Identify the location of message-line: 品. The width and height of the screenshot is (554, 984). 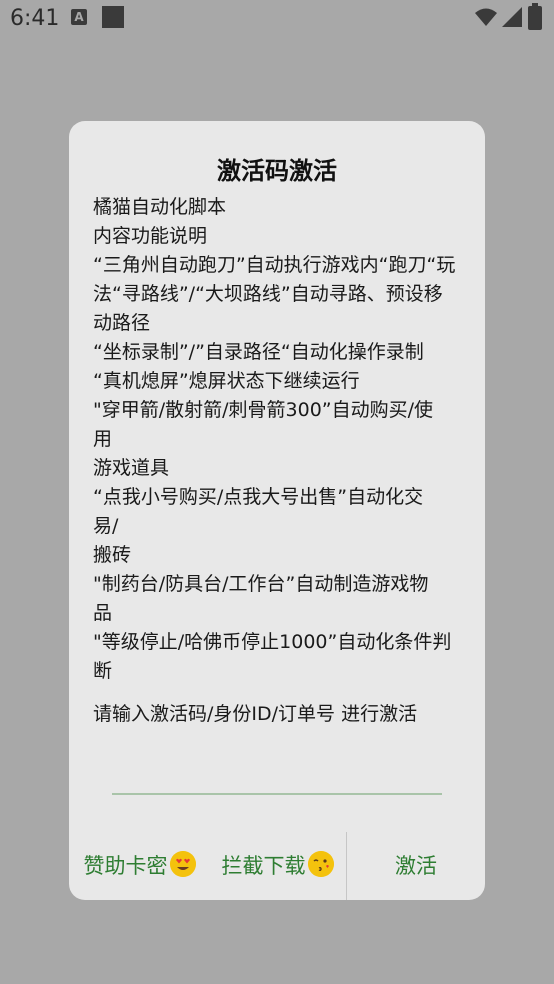
(103, 613).